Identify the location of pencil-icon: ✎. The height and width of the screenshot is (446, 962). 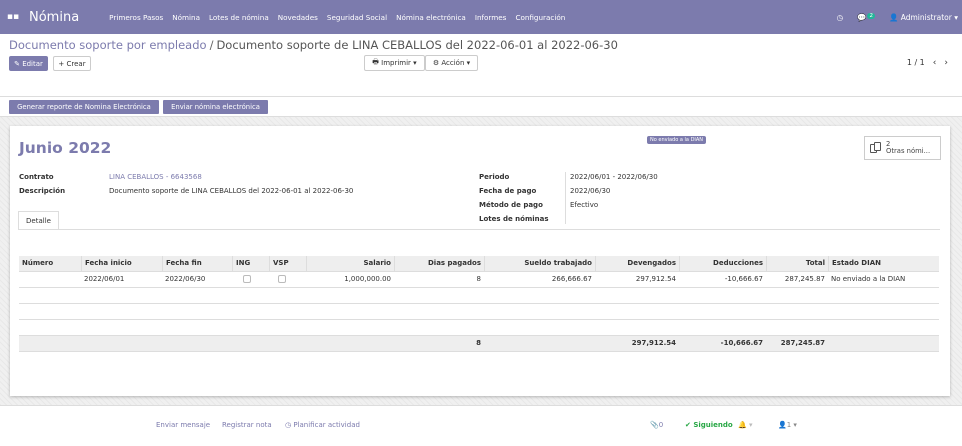
(17, 63).